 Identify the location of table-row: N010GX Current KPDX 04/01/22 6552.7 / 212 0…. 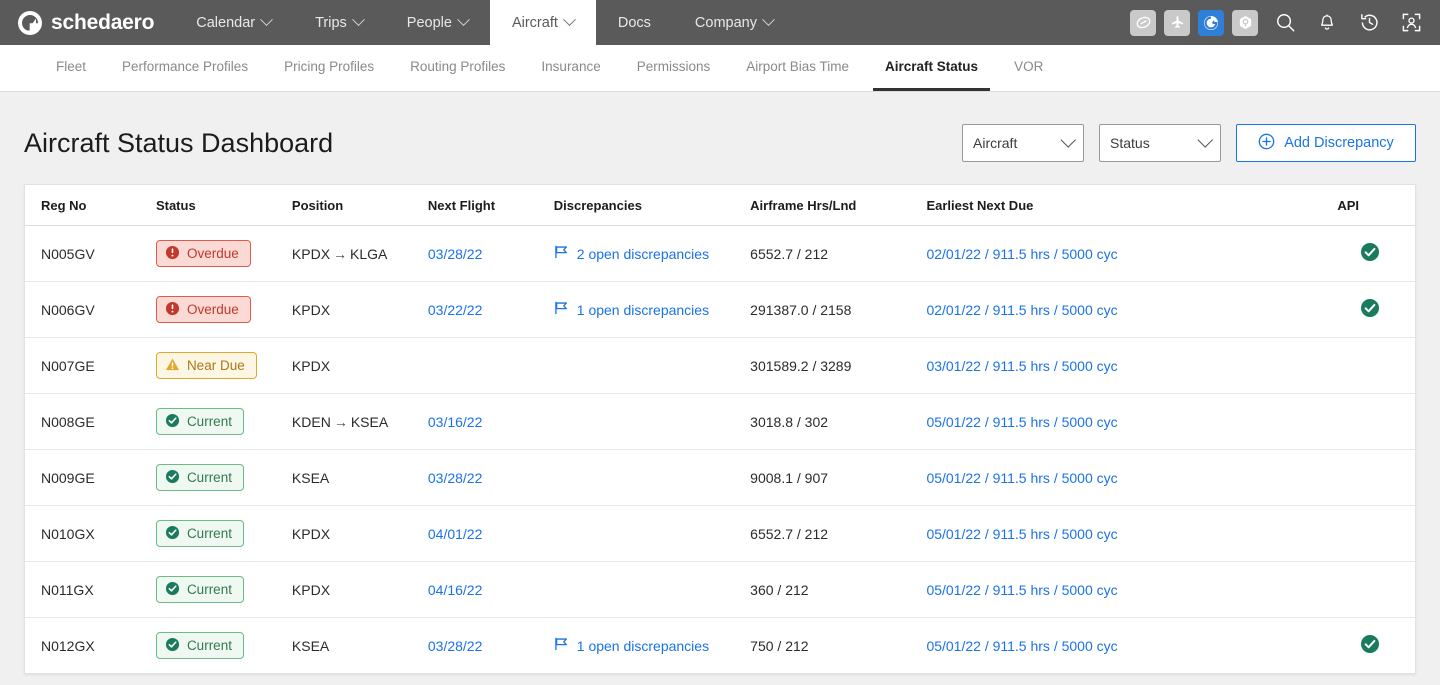
(720, 533).